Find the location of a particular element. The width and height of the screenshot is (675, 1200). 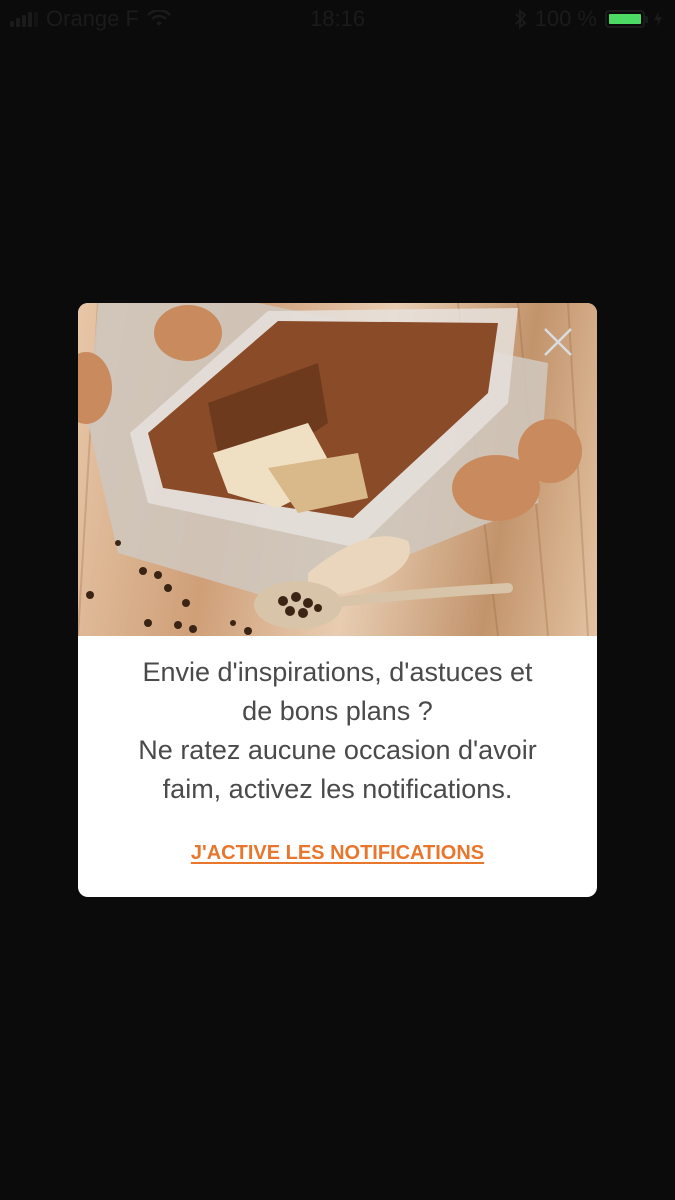

cta-container: J'ACTIVE LES NOTIFICATIONS is located at coordinates (337, 853).